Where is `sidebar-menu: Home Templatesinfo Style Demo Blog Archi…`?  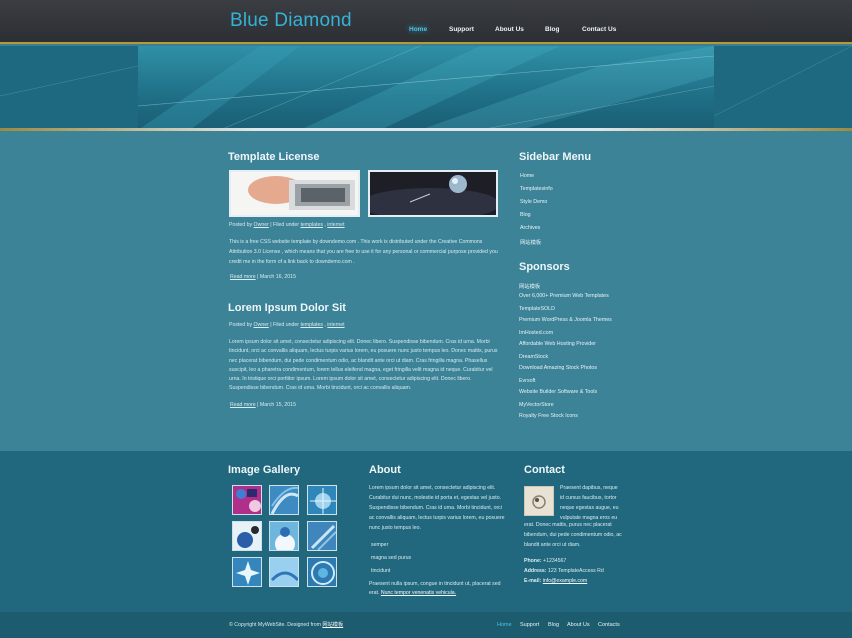
sidebar-menu: Home Templatesinfo Style Demo Blog Archi… is located at coordinates (536, 212).